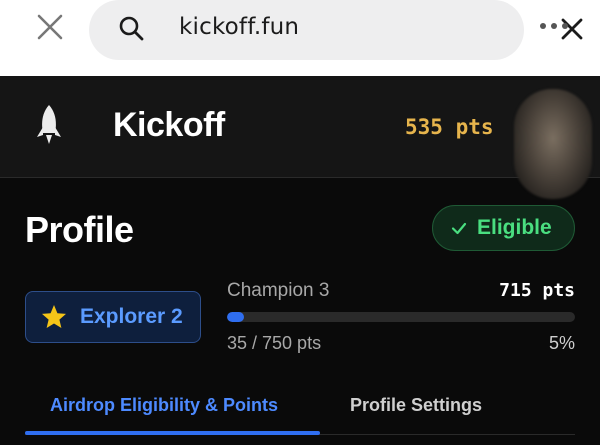 This screenshot has width=600, height=445. Describe the element at coordinates (537, 290) in the screenshot. I see `next-tier-points: 715 pts` at that location.